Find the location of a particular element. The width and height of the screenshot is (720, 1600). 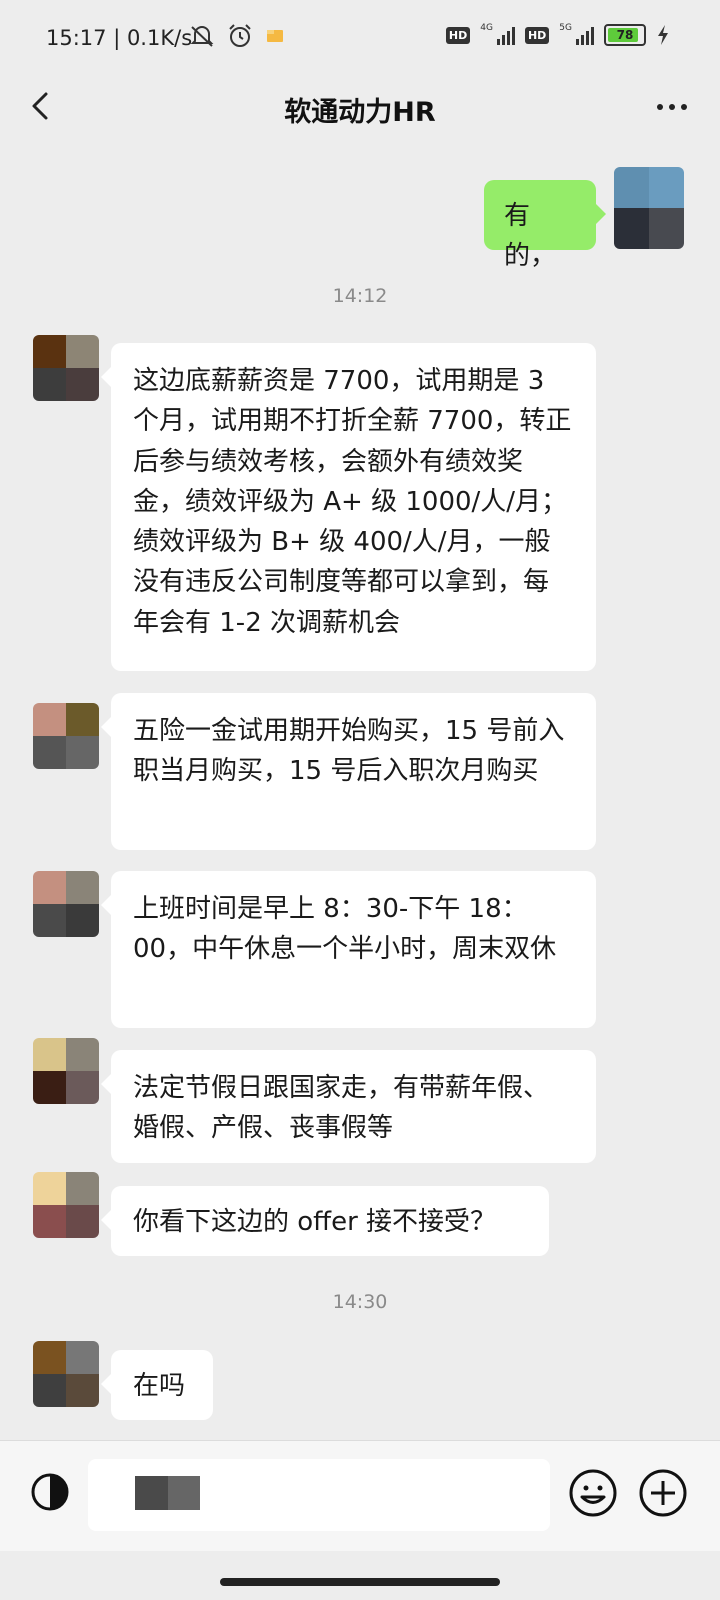

message-text: 你看下这边的 offer 接不接受？ is located at coordinates (315, 1222).